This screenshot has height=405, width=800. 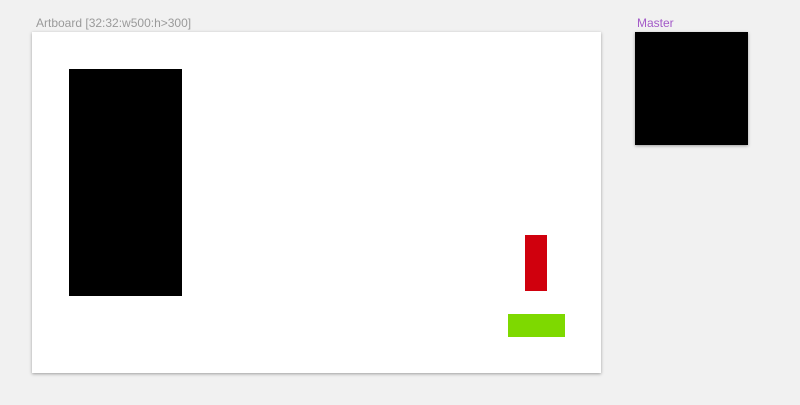 What do you see at coordinates (691, 88) in the screenshot?
I see `master-artboard` at bounding box center [691, 88].